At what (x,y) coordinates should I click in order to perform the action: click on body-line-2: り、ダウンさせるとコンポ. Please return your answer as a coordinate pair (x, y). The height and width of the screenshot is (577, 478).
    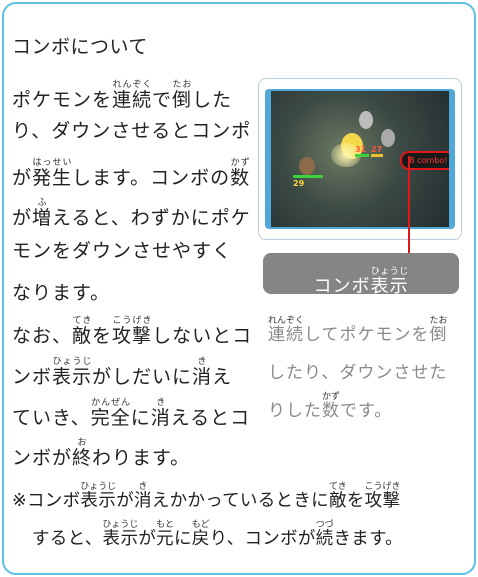
    Looking at the image, I should click on (132, 131).